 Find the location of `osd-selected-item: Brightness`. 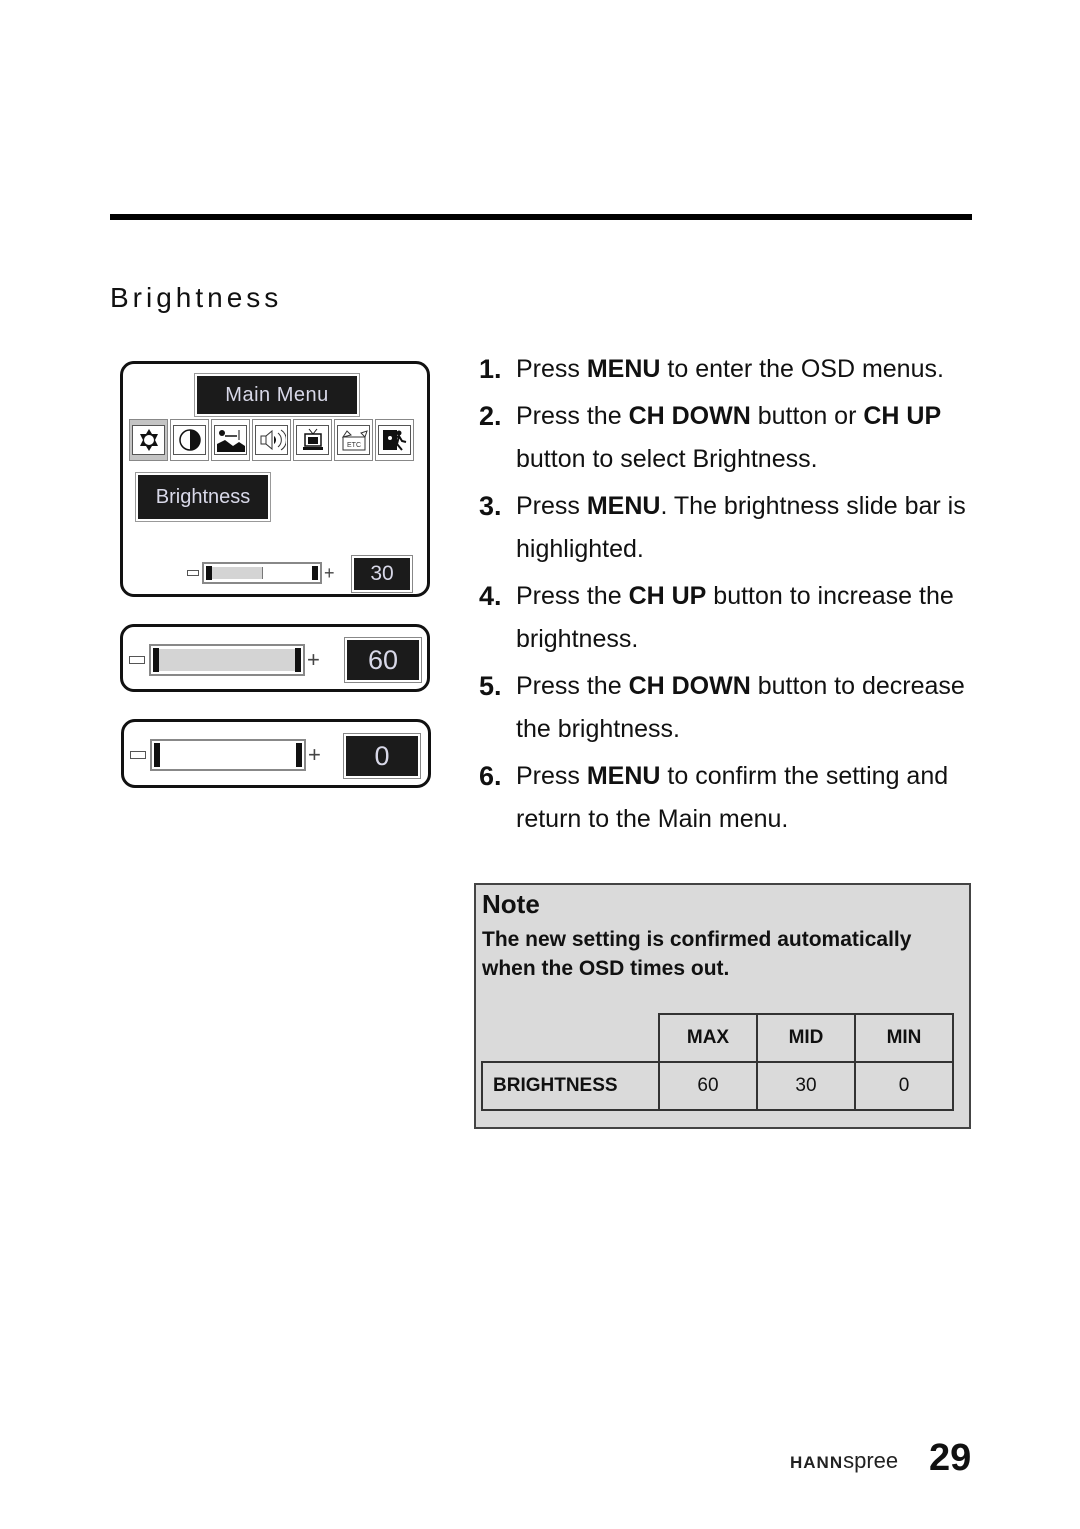

osd-selected-item: Brightness is located at coordinates (203, 497).